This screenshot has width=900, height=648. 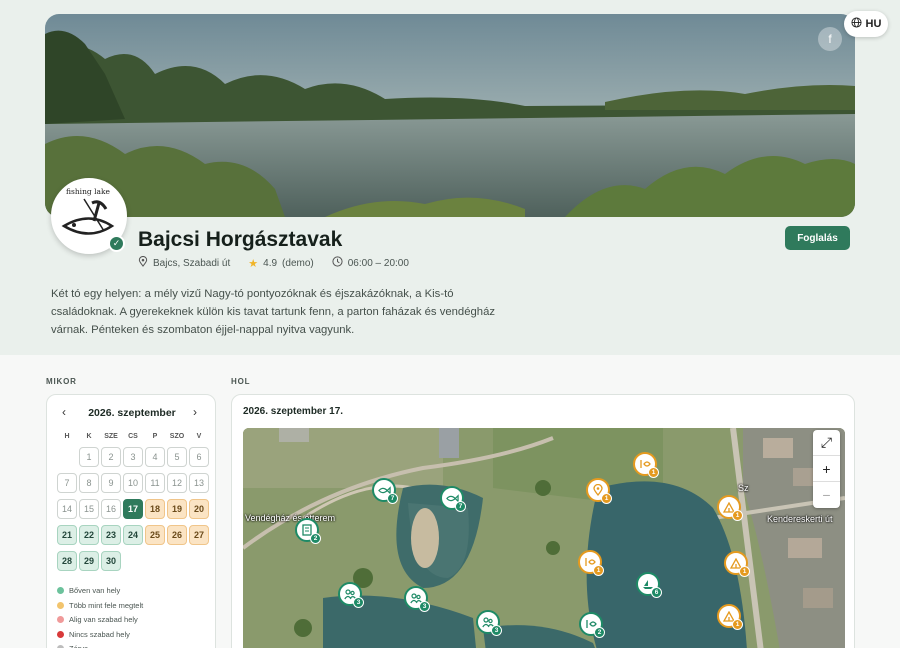 I want to click on calendar-day-28: 28, so click(x=67, y=561).